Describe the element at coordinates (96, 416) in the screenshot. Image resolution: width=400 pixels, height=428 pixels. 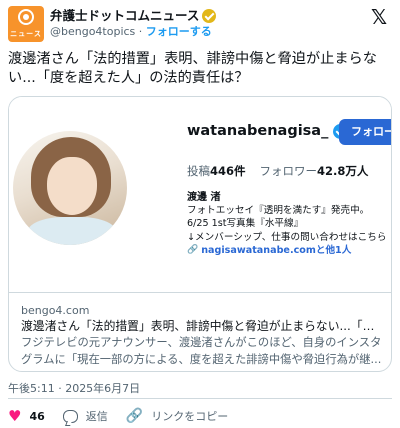
I see `reply-label: 返信` at that location.